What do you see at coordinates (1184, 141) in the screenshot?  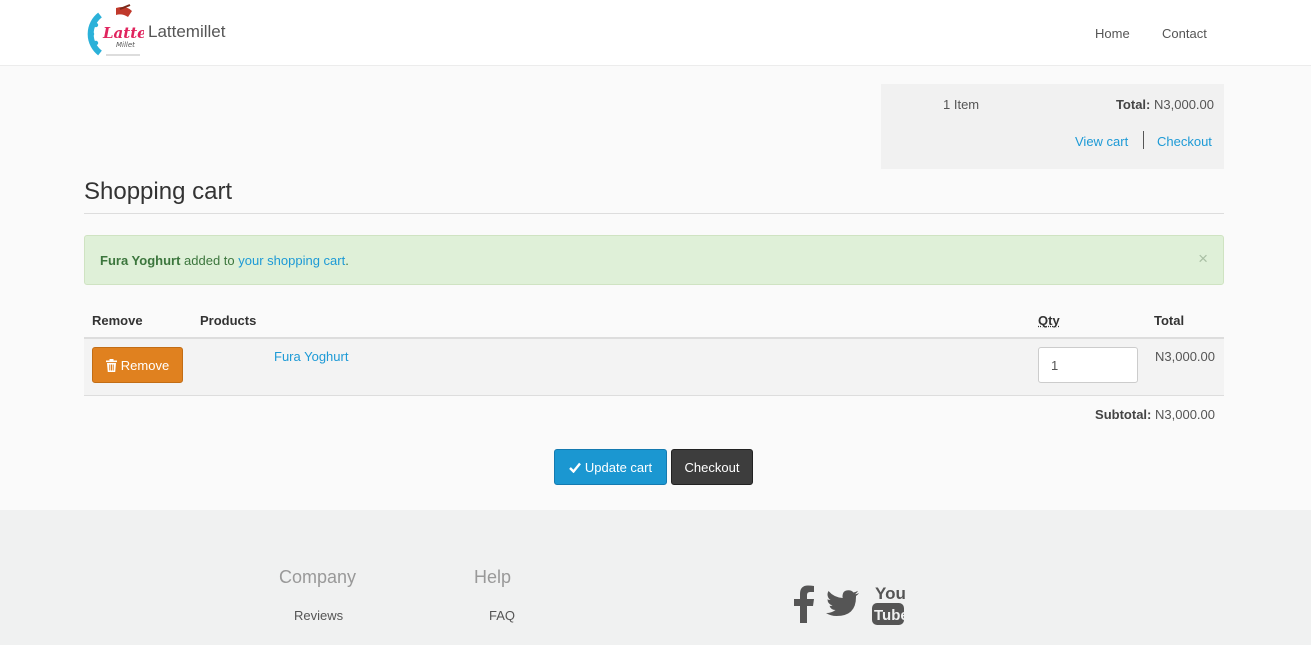 I see `summary-checkout-link: Checkout` at bounding box center [1184, 141].